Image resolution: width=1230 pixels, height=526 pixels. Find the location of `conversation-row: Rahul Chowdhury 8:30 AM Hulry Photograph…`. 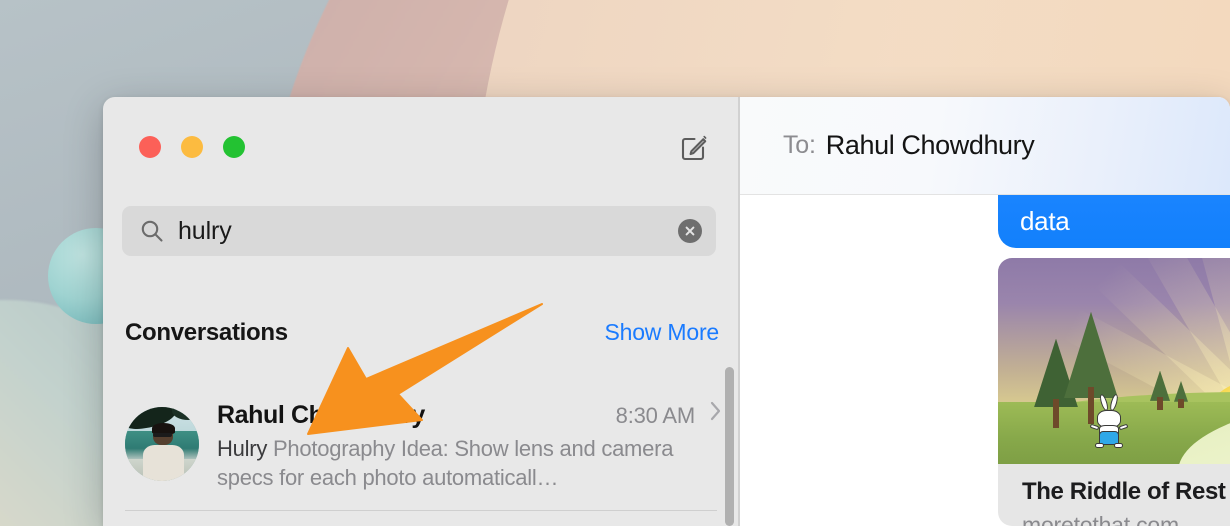

conversation-row: Rahul Chowdhury 8:30 AM Hulry Photograph… is located at coordinates (425, 447).